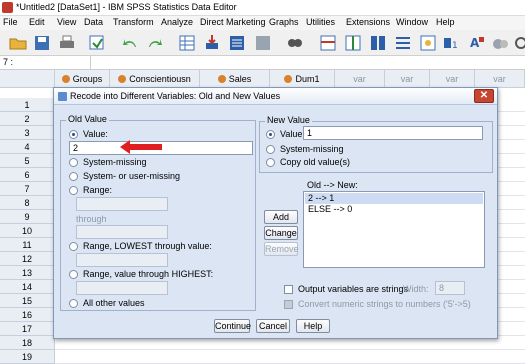 This screenshot has width=525, height=364. What do you see at coordinates (288, 304) in the screenshot?
I see `convert-numeric-checkbox` at bounding box center [288, 304].